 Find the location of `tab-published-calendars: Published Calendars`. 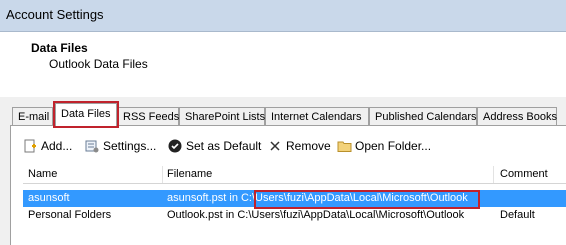

tab-published-calendars: Published Calendars is located at coordinates (423, 116).